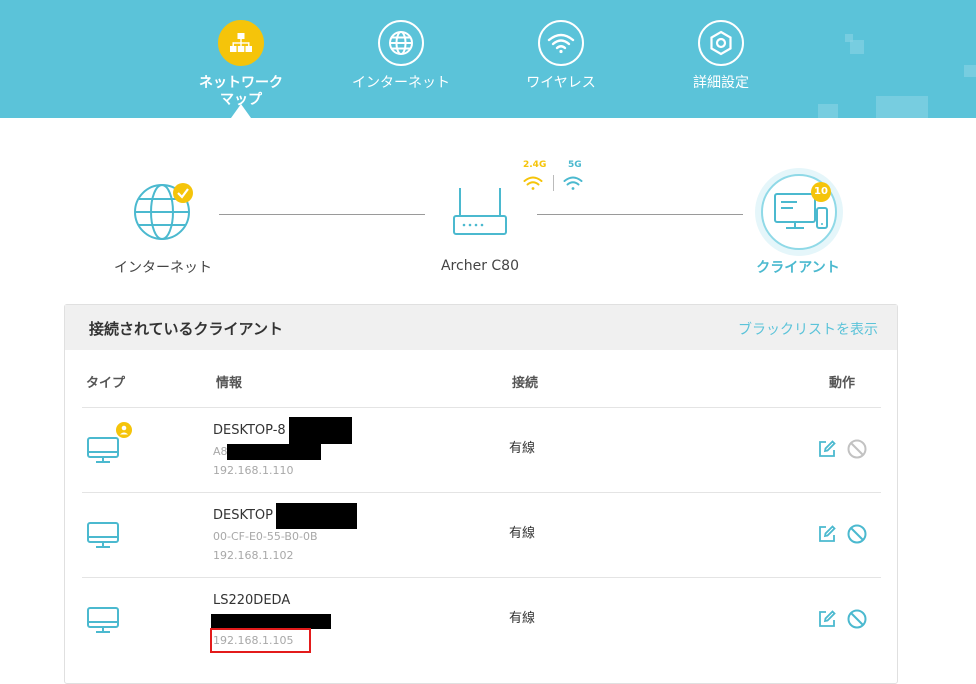 The height and width of the screenshot is (684, 976). What do you see at coordinates (481, 619) in the screenshot?
I see `table-row: LS220DEDA 192.168.1.105 有線` at bounding box center [481, 619].